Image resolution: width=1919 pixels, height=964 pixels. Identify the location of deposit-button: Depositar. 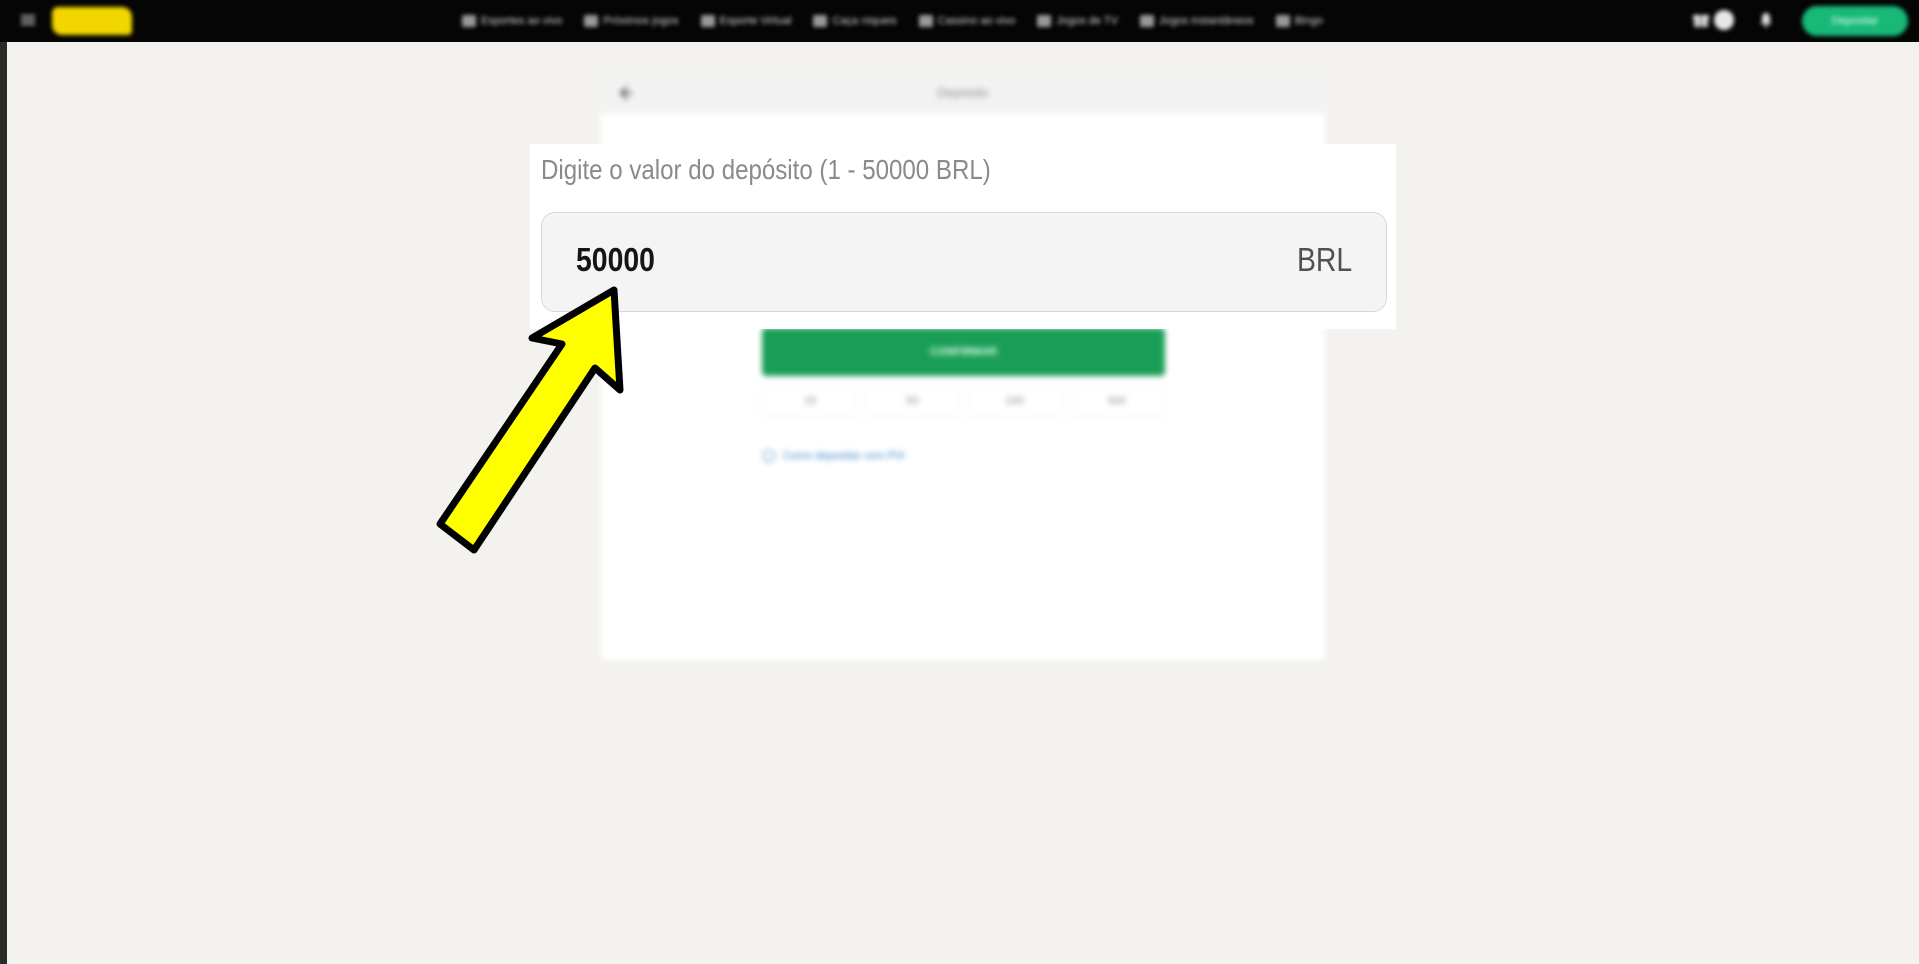
(1855, 21).